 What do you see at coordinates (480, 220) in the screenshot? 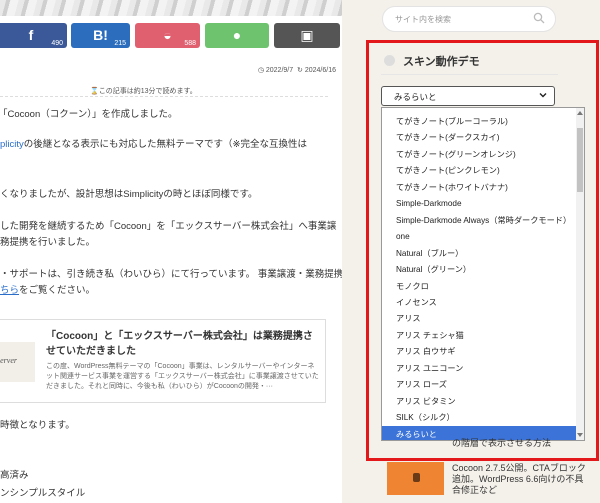
I see `dropdown-option: Simple-Darkmode Always（常時ダークモード）` at bounding box center [480, 220].